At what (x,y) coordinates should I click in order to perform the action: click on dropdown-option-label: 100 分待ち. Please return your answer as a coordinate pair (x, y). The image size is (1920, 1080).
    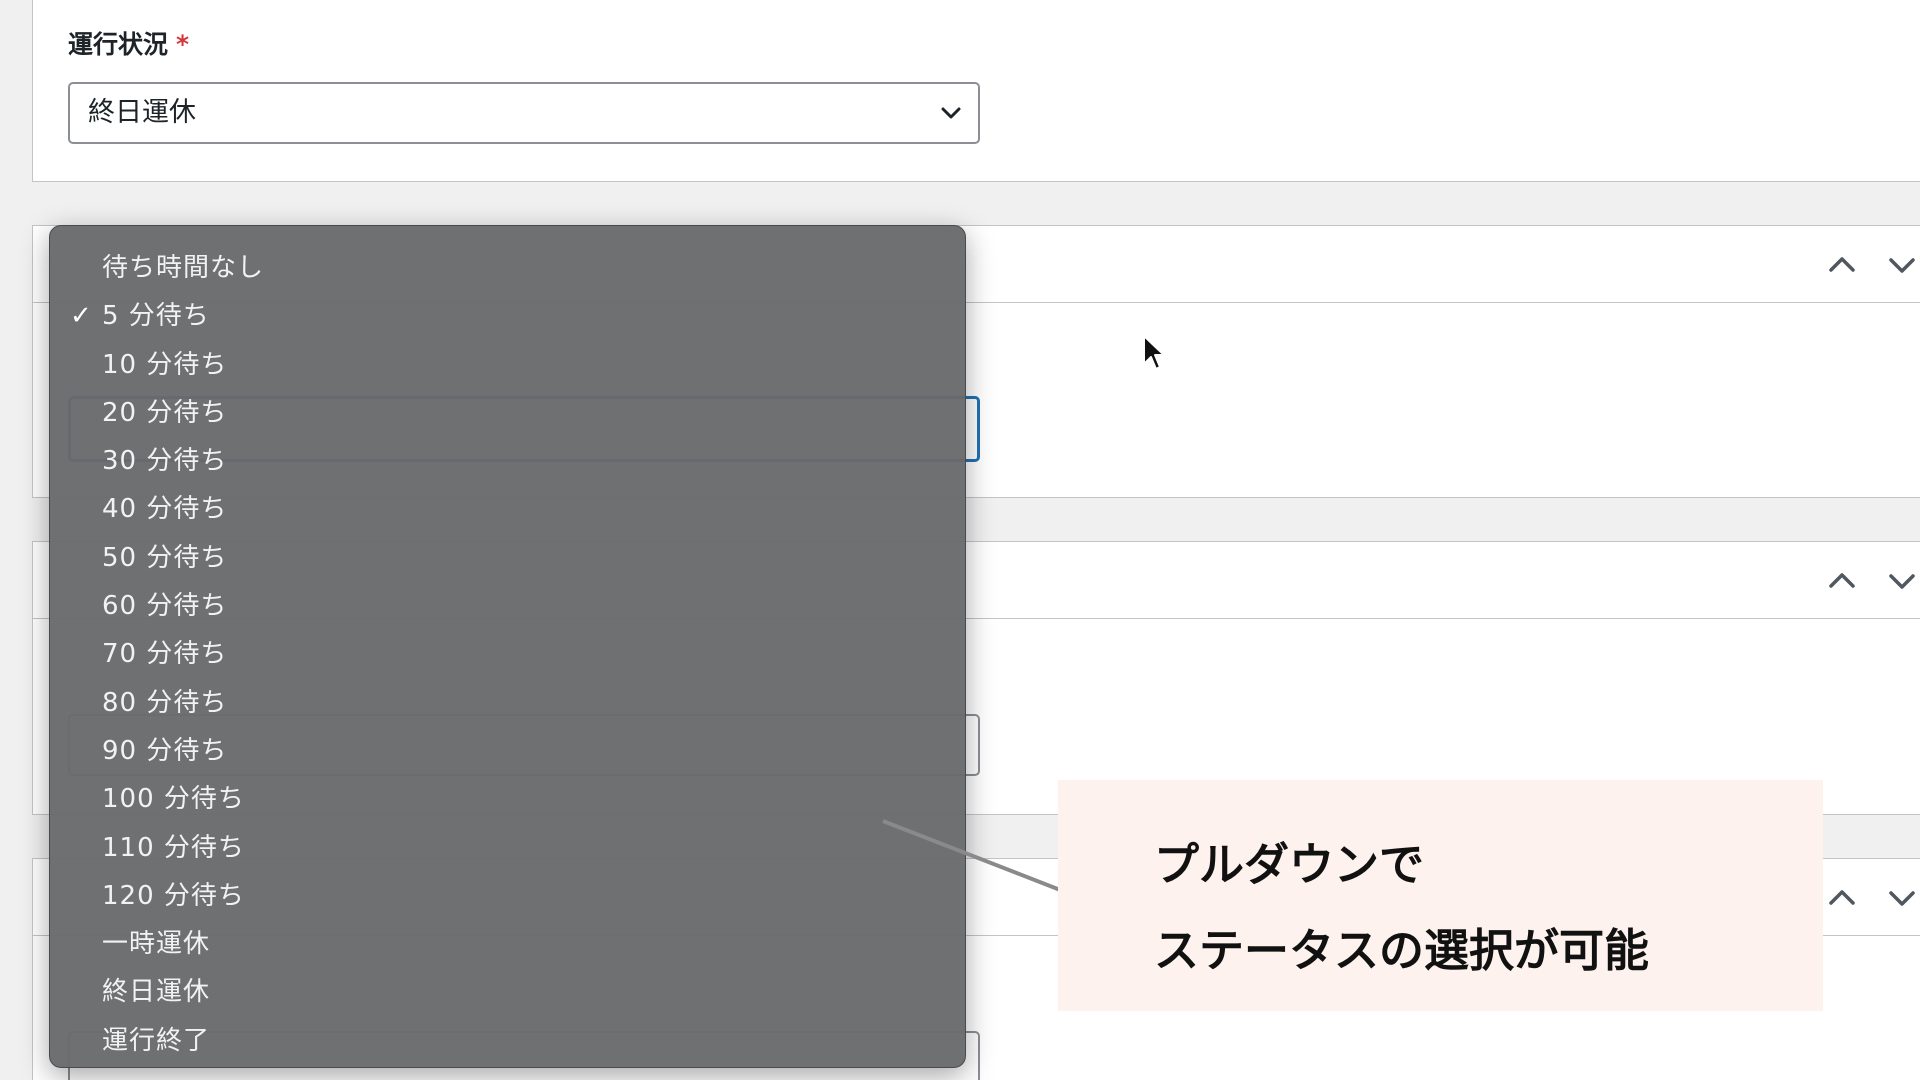
    Looking at the image, I should click on (173, 799).